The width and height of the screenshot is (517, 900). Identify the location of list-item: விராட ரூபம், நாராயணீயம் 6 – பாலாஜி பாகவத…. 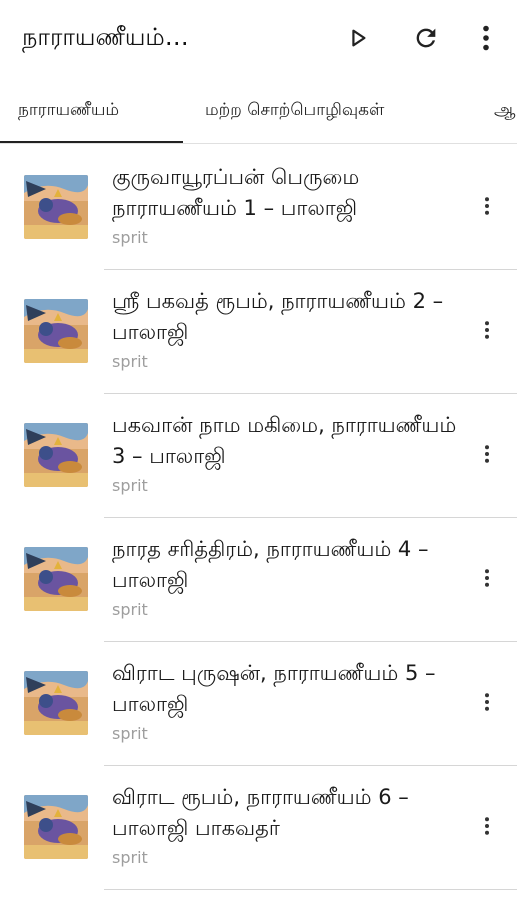
(258, 828).